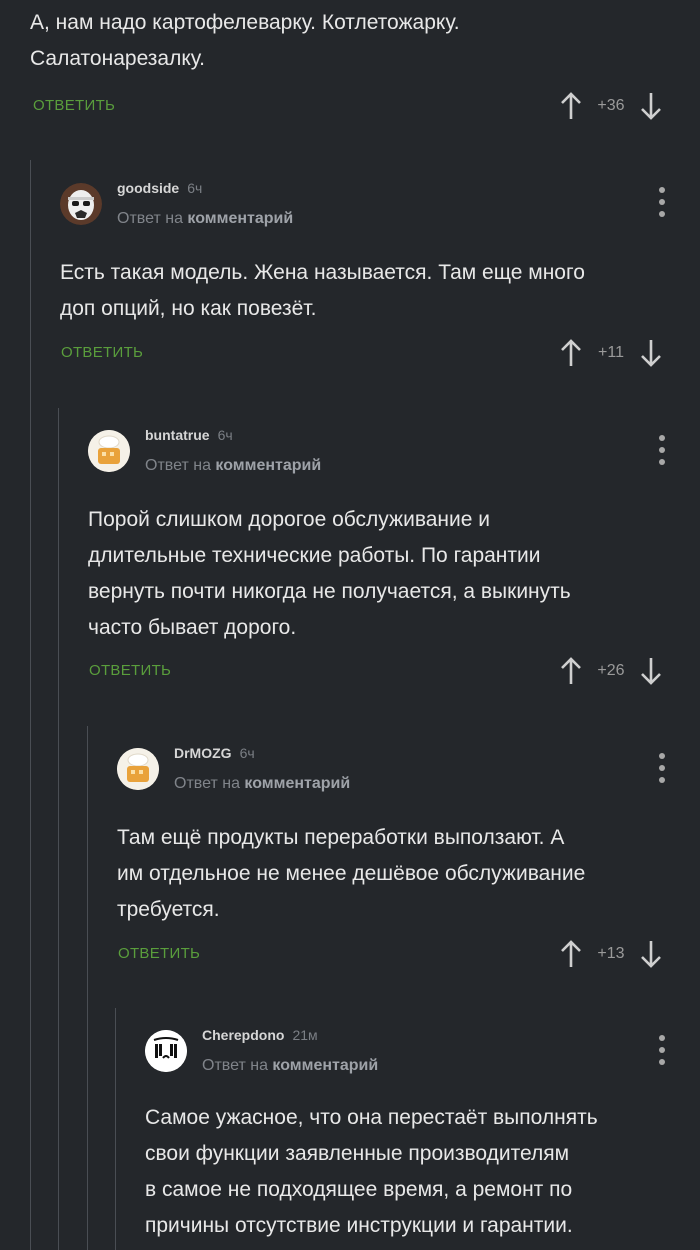 The image size is (700, 1250). What do you see at coordinates (359, 1189) in the screenshot?
I see `comment-line: в самое не подходящее время, а ремонт по` at bounding box center [359, 1189].